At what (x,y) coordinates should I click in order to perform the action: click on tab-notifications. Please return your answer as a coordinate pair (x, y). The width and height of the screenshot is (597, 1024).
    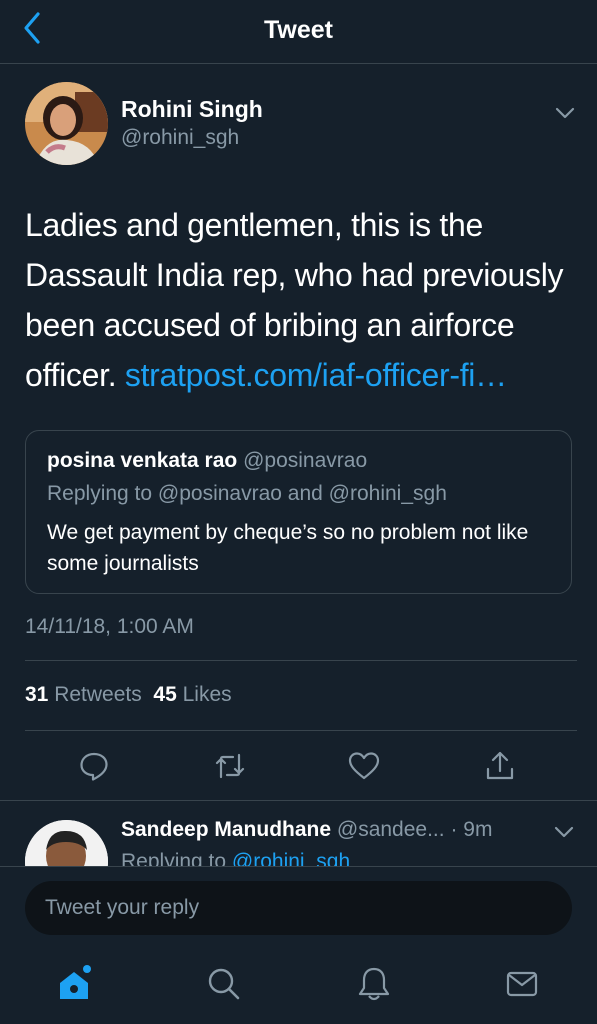
    Looking at the image, I should click on (374, 984).